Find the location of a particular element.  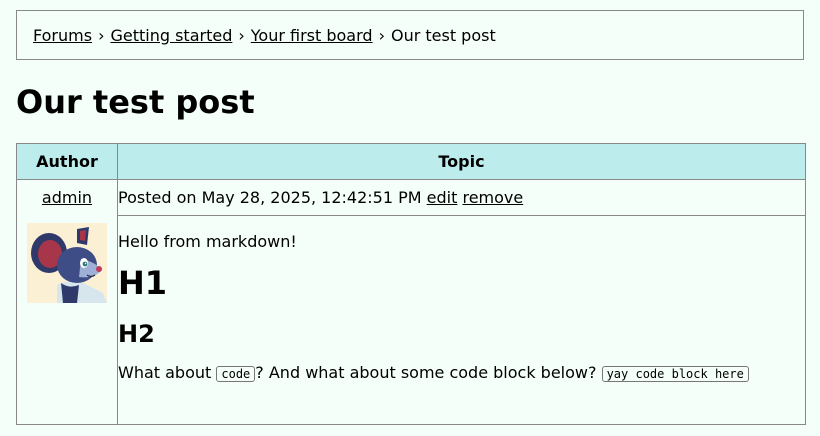

post-text: ? And what about some code block below? is located at coordinates (428, 372).